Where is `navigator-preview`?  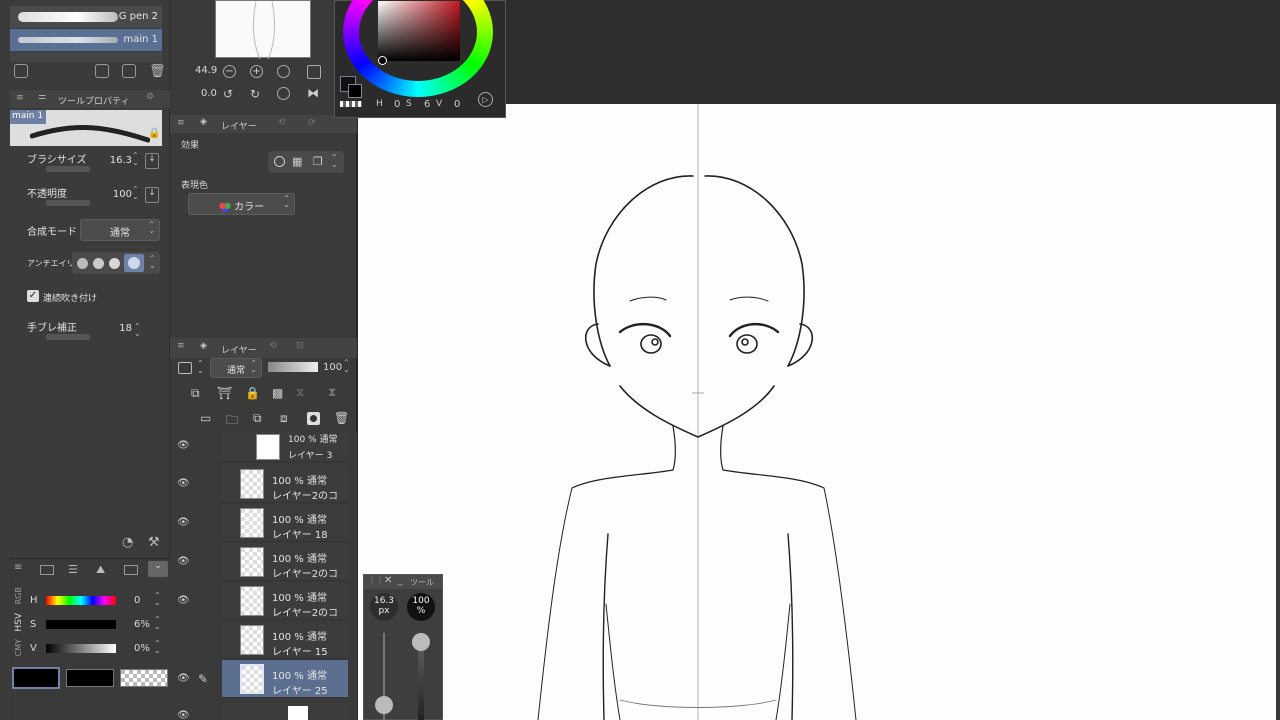
navigator-preview is located at coordinates (263, 30).